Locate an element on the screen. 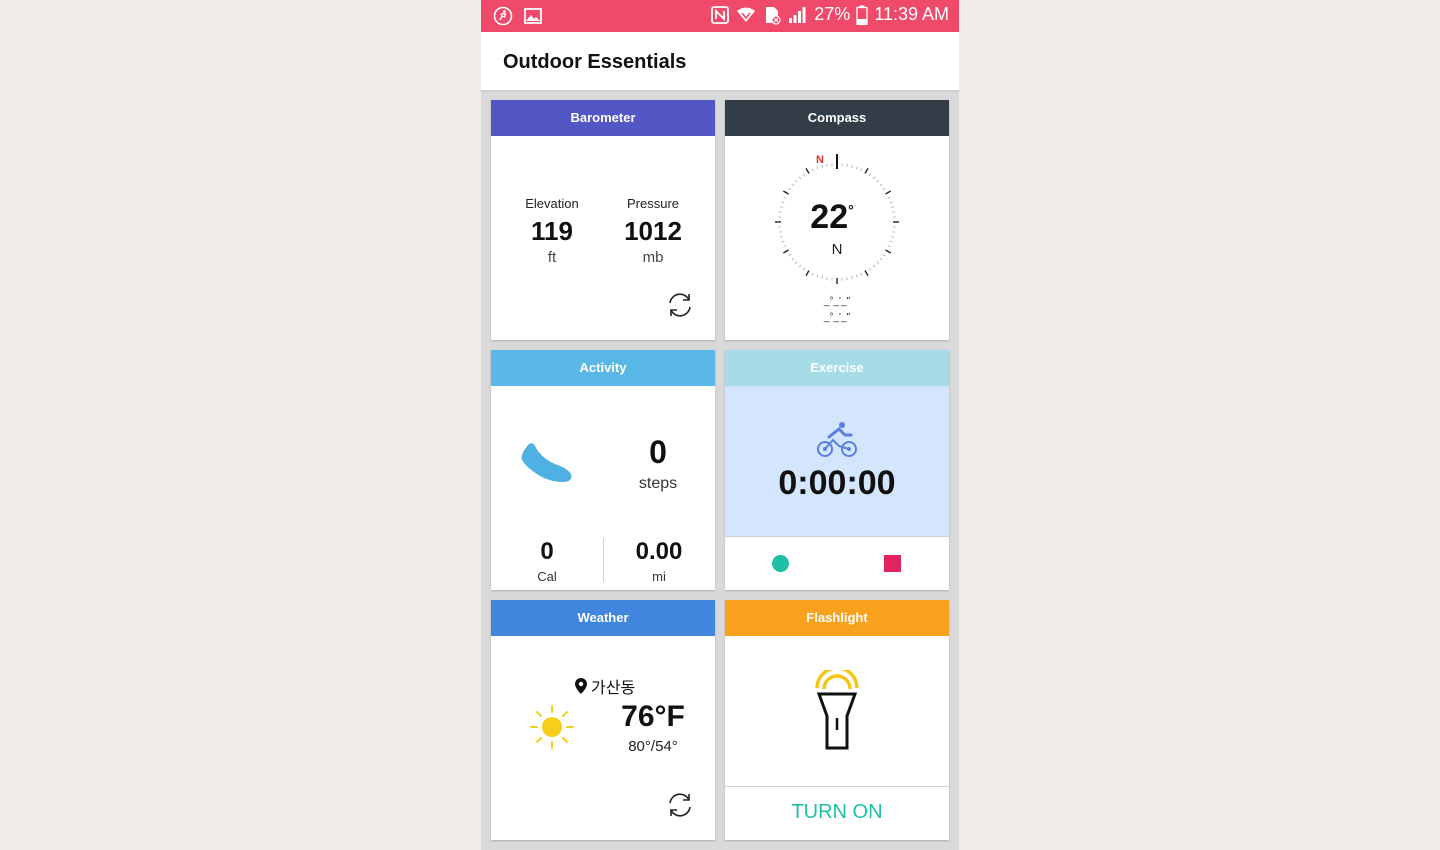  location-row: 가산동 is located at coordinates (605, 686).